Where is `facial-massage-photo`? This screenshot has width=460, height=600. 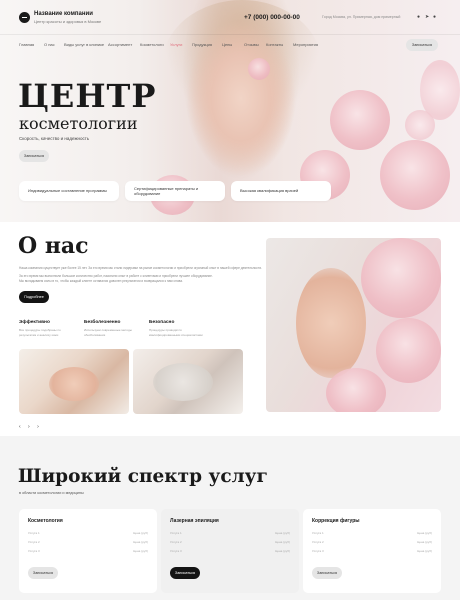
facial-massage-photo is located at coordinates (74, 381).